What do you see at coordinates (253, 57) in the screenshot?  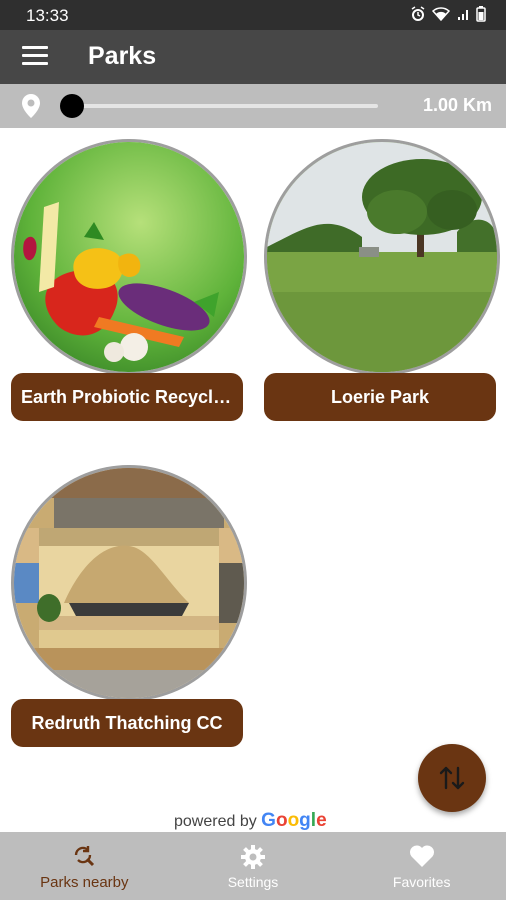 I see `app-bar: Parks` at bounding box center [253, 57].